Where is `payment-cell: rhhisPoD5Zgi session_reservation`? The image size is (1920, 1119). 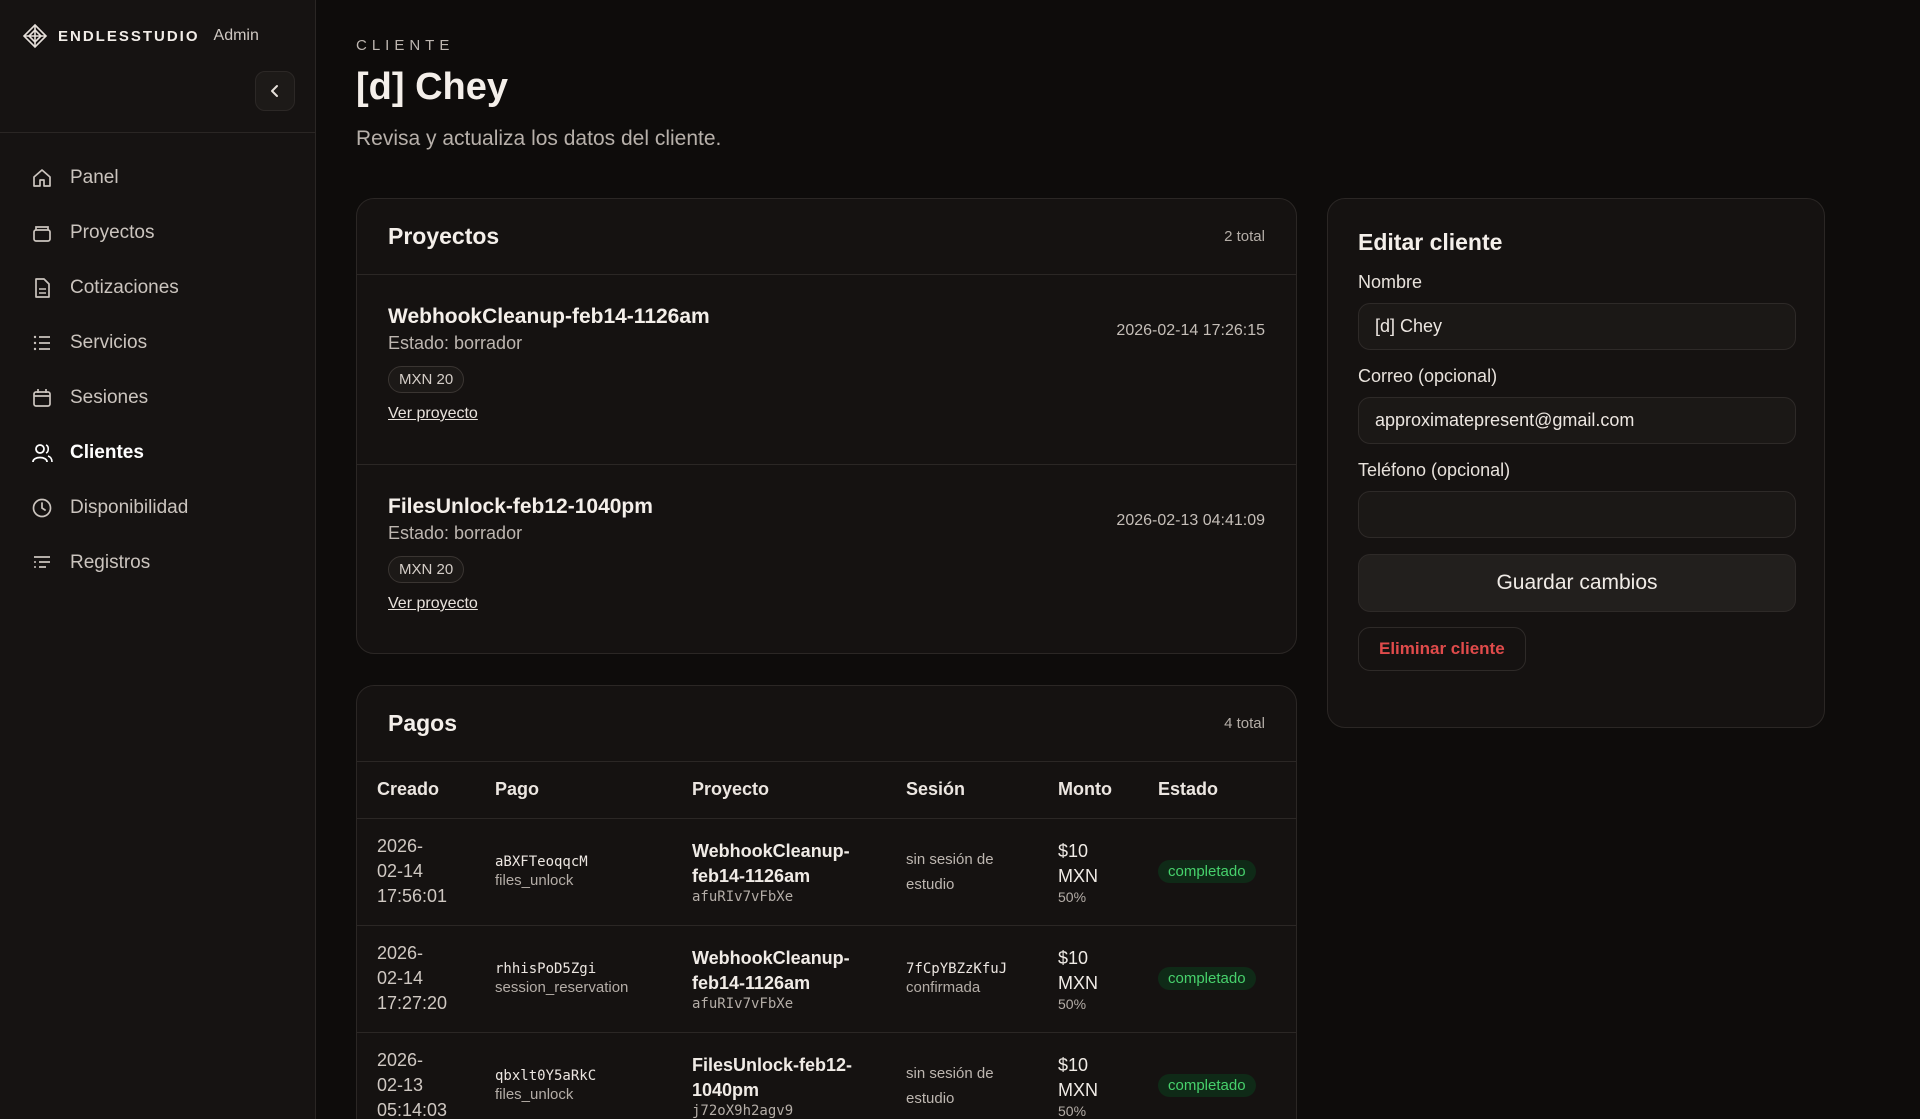
payment-cell: rhhisPoD5Zgi session_reservation is located at coordinates (573, 978).